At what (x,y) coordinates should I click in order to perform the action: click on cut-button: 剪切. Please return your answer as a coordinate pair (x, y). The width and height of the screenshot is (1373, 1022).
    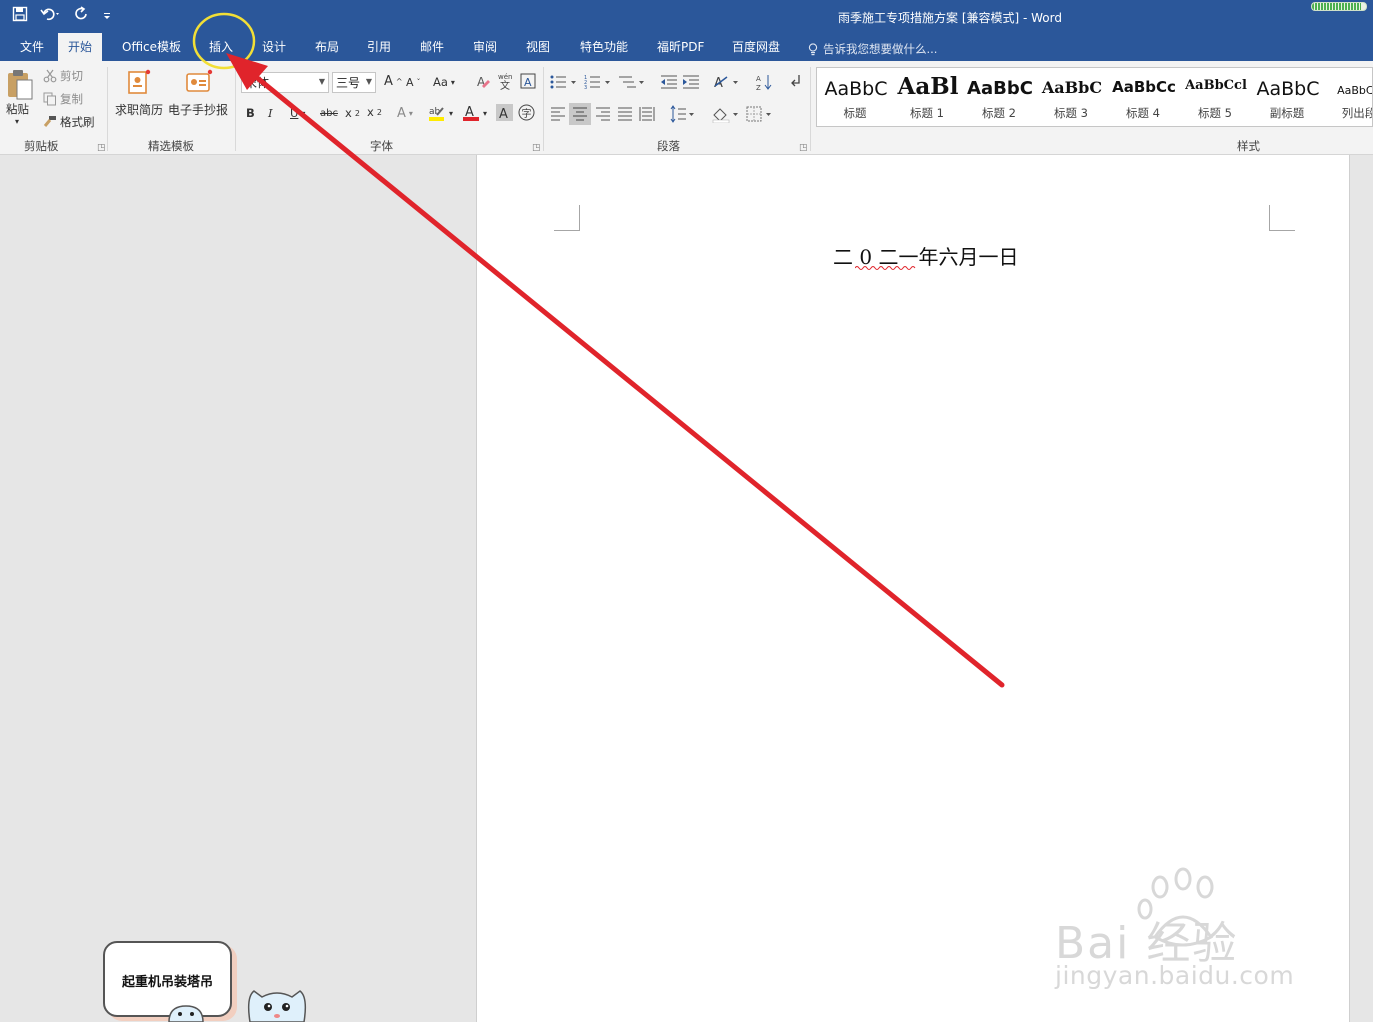
    Looking at the image, I should click on (63, 76).